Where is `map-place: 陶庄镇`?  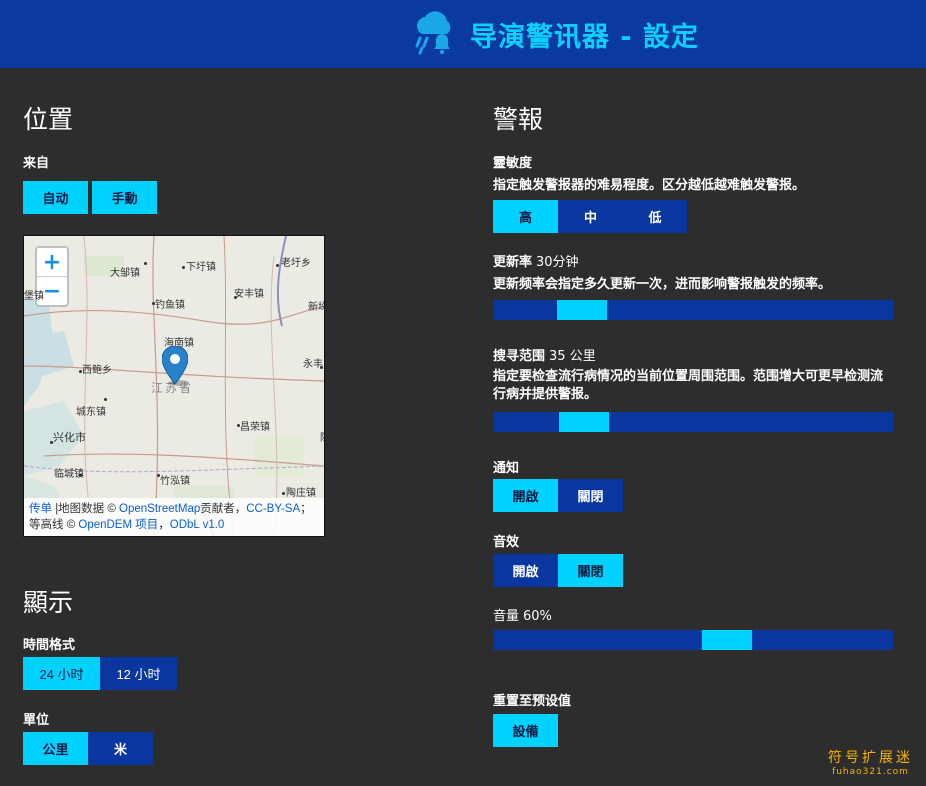
map-place: 陶庄镇 is located at coordinates (301, 493).